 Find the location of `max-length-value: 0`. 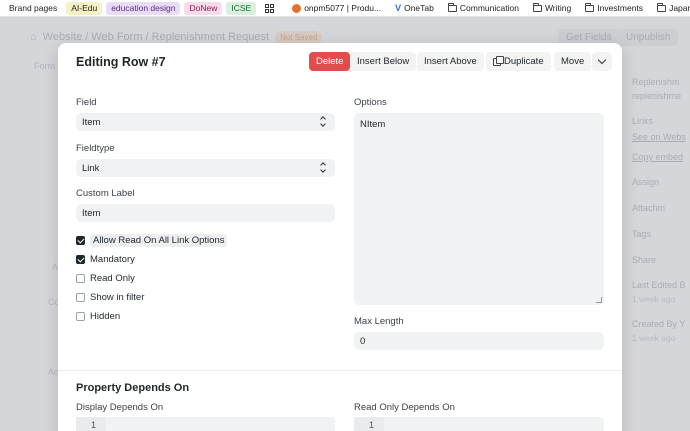

max-length-value: 0 is located at coordinates (363, 341).